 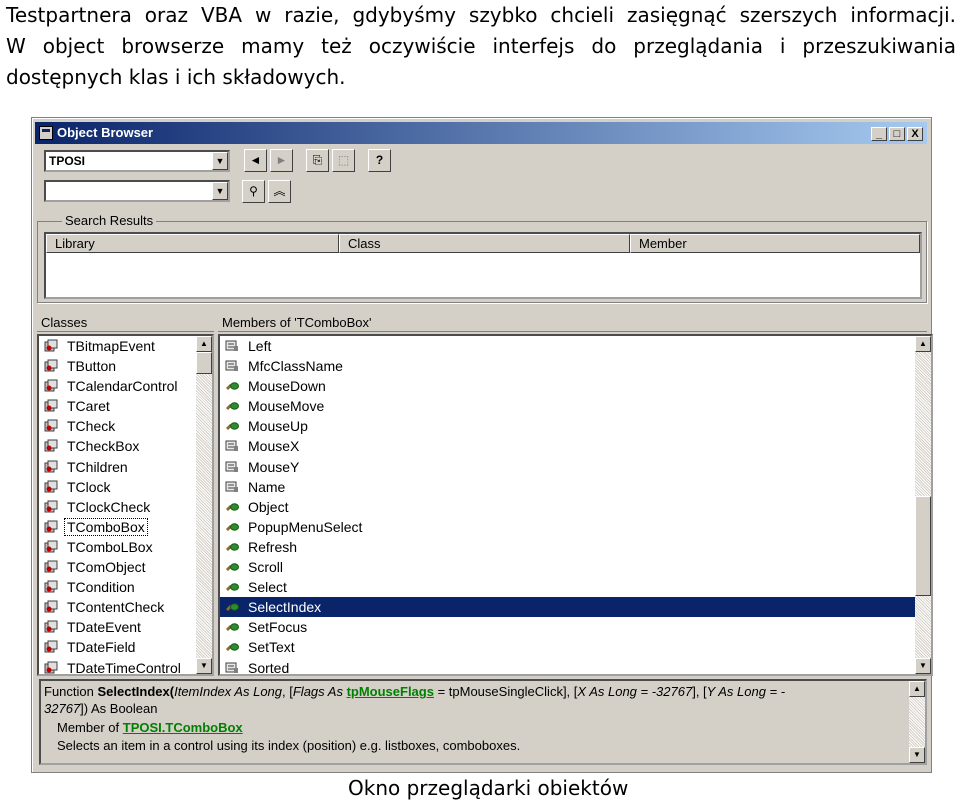 What do you see at coordinates (287, 386) in the screenshot?
I see `member-item-label: MouseDown` at bounding box center [287, 386].